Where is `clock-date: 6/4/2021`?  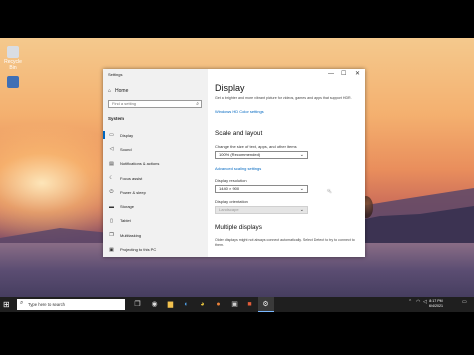 clock-date: 6/4/2021 is located at coordinates (436, 306).